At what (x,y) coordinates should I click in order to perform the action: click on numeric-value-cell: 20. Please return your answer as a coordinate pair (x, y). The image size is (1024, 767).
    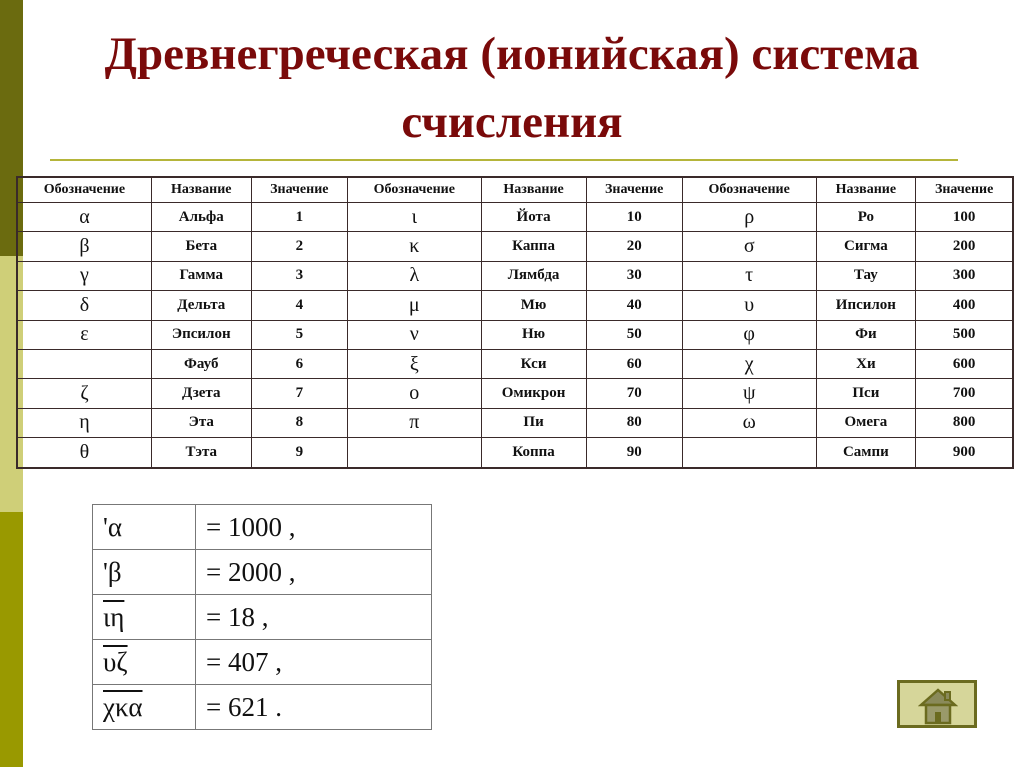
    Looking at the image, I should click on (634, 246).